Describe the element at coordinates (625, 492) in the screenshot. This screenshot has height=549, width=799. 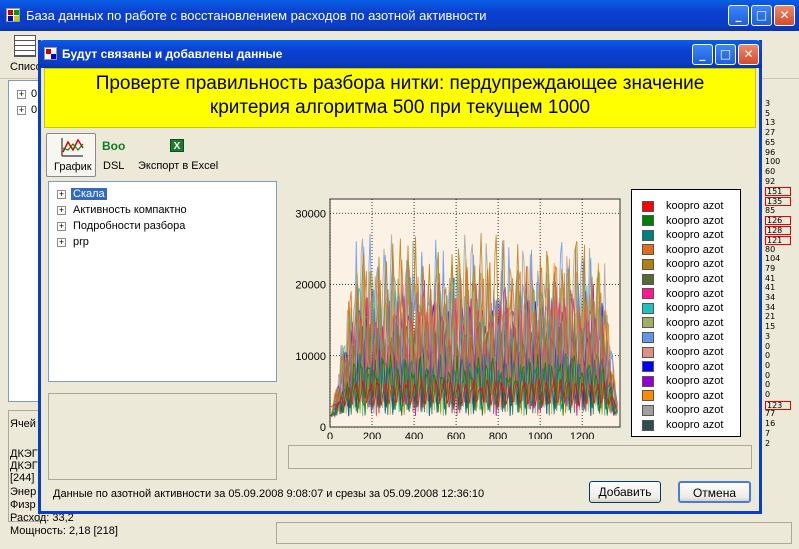
I see `add-button: Добавить` at that location.